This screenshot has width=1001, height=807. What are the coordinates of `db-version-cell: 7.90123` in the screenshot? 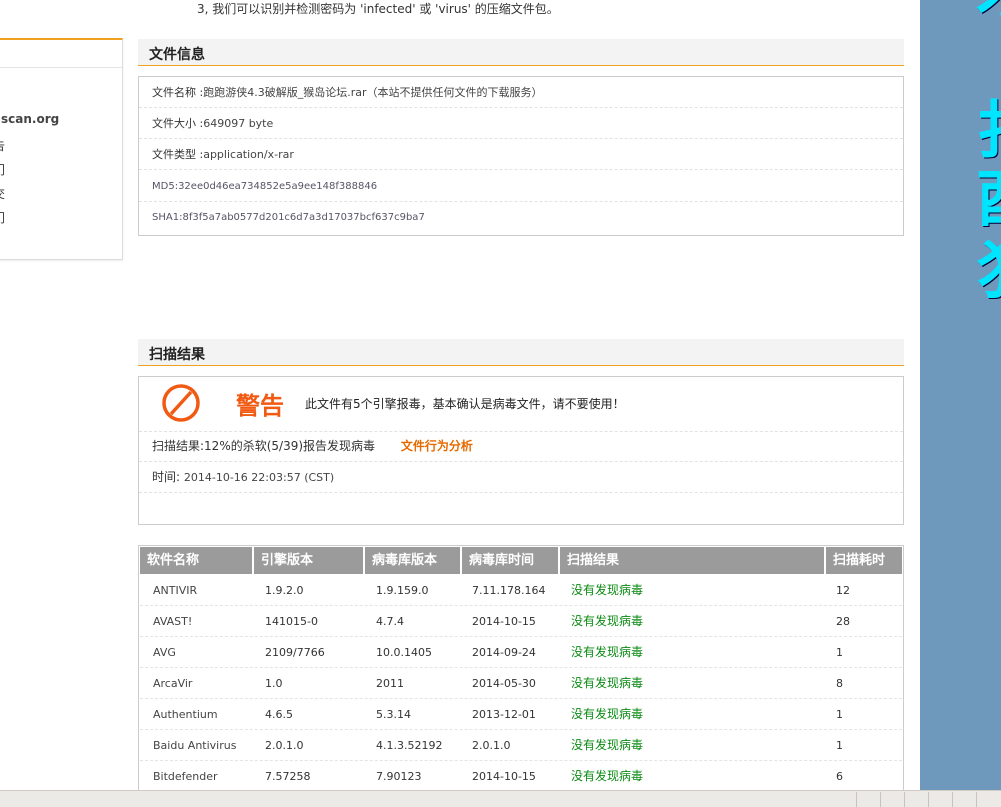 It's located at (399, 776).